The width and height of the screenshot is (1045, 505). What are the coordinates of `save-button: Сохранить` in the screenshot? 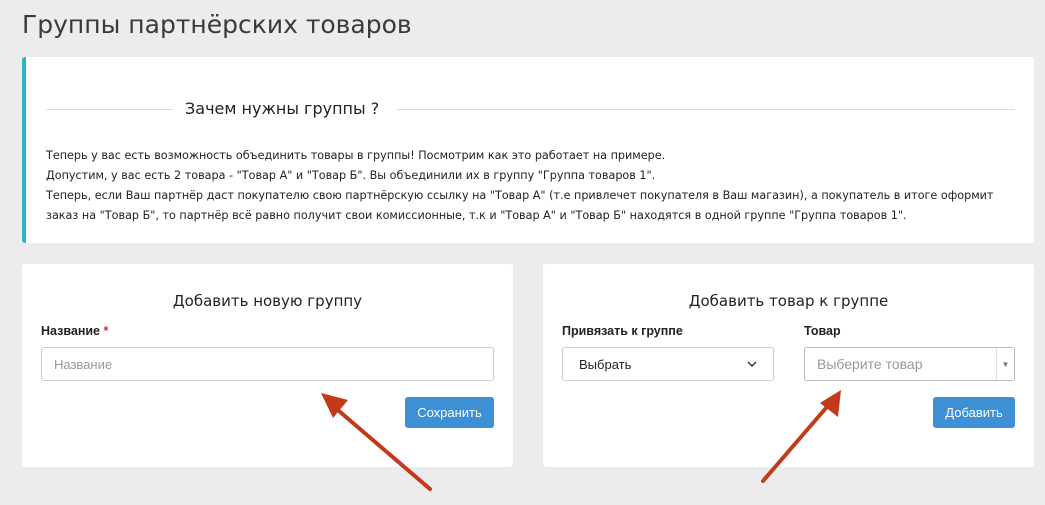 It's located at (449, 412).